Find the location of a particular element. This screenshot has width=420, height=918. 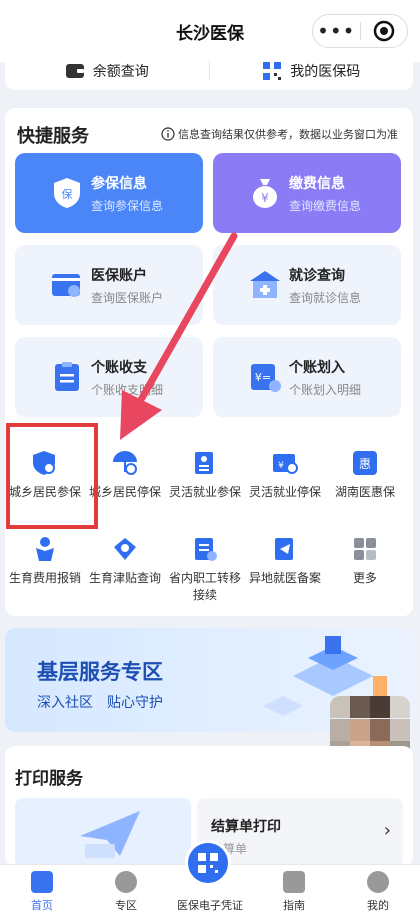

close-miniprogram-button is located at coordinates (383, 31).